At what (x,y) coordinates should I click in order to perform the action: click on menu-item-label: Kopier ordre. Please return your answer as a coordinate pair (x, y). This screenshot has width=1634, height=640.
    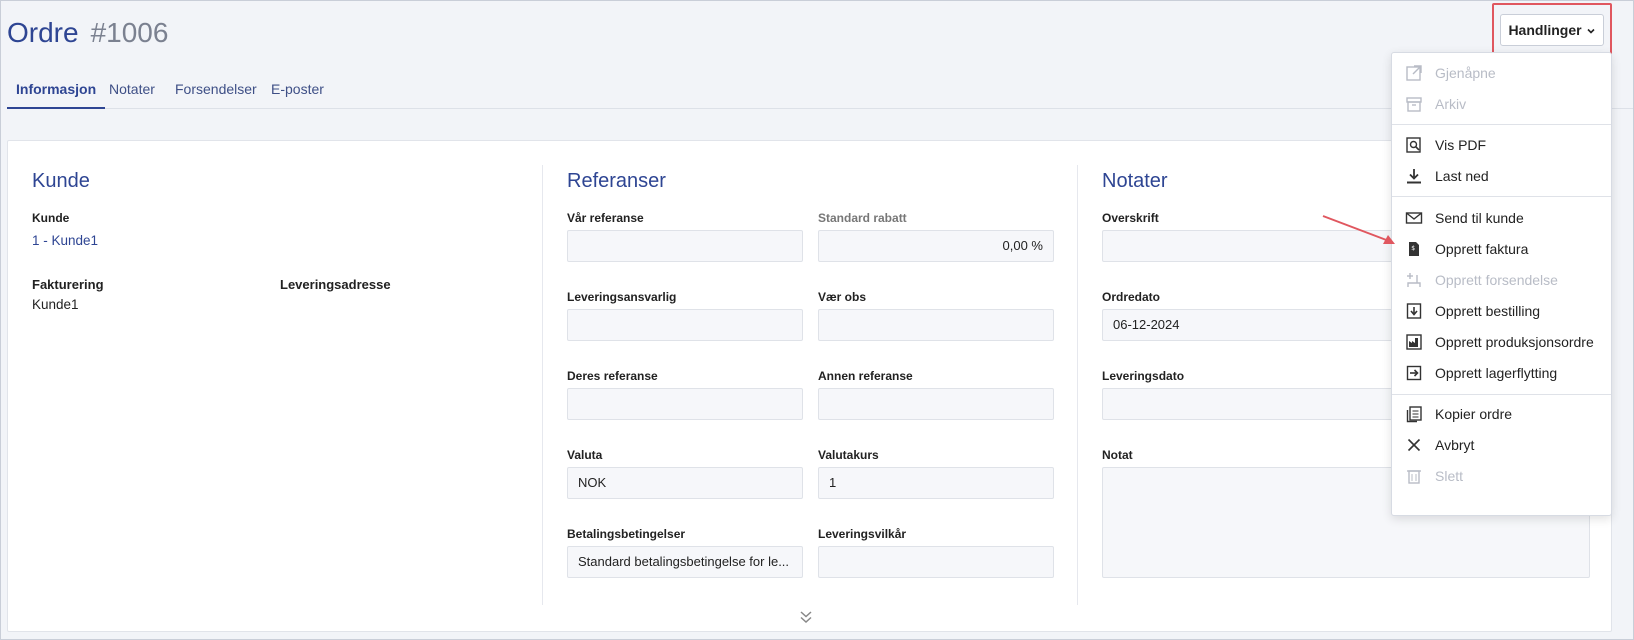
    Looking at the image, I should click on (1474, 414).